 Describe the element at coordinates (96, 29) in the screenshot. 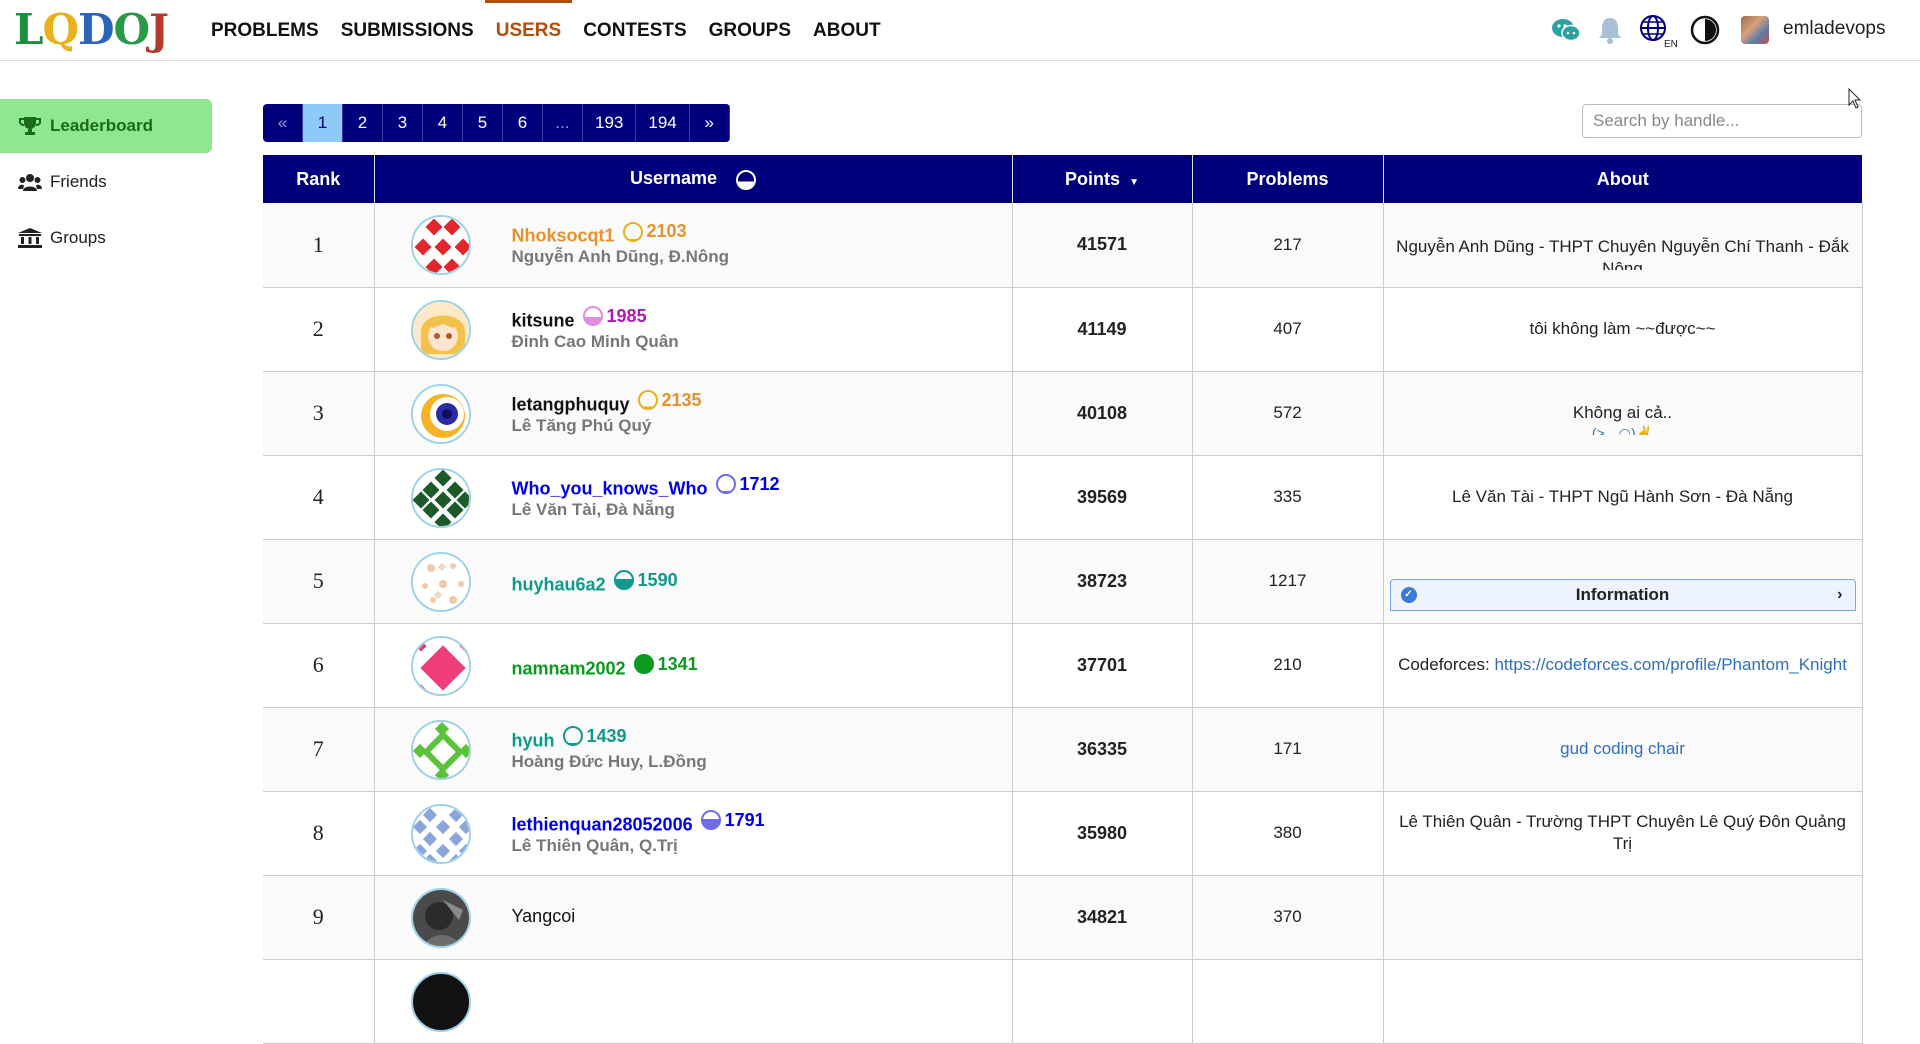

I see `logo-letter: D` at that location.